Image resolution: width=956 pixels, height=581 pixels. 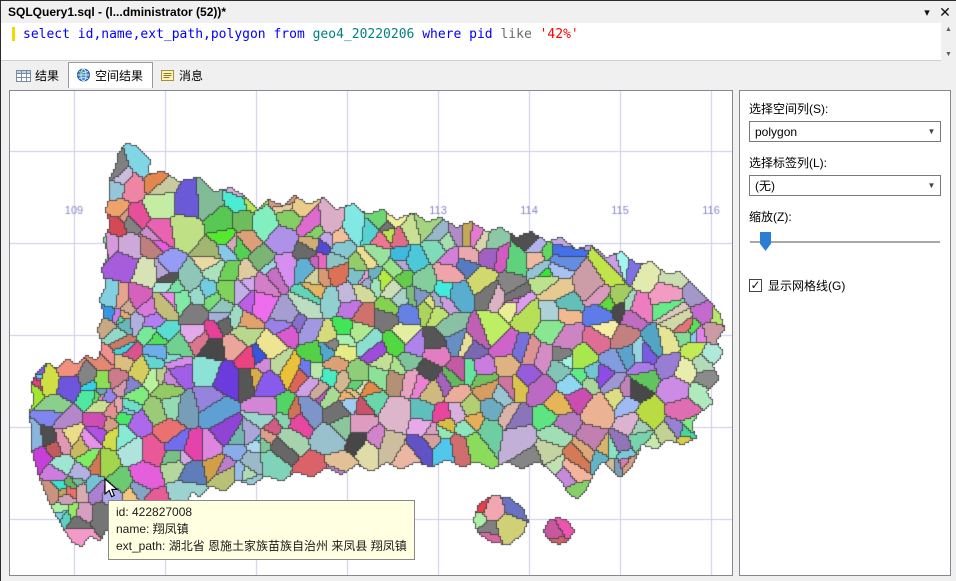 I want to click on zoom-slider-track, so click(x=845, y=242).